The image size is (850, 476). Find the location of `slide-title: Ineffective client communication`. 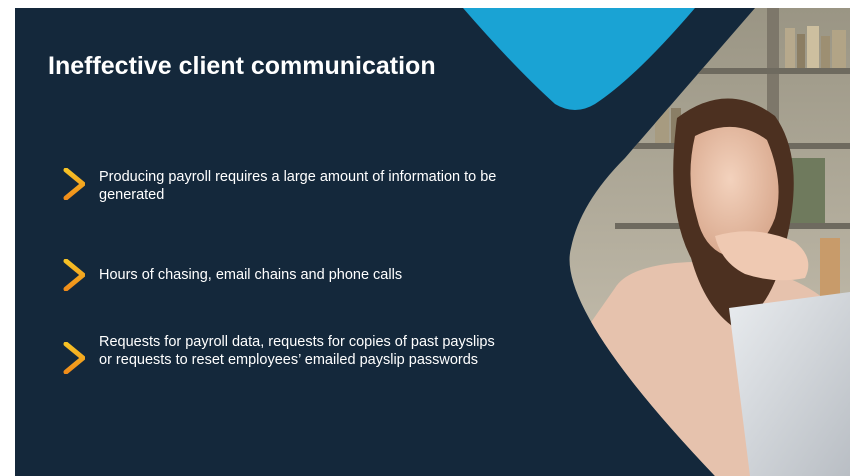

slide-title: Ineffective client communication is located at coordinates (242, 66).